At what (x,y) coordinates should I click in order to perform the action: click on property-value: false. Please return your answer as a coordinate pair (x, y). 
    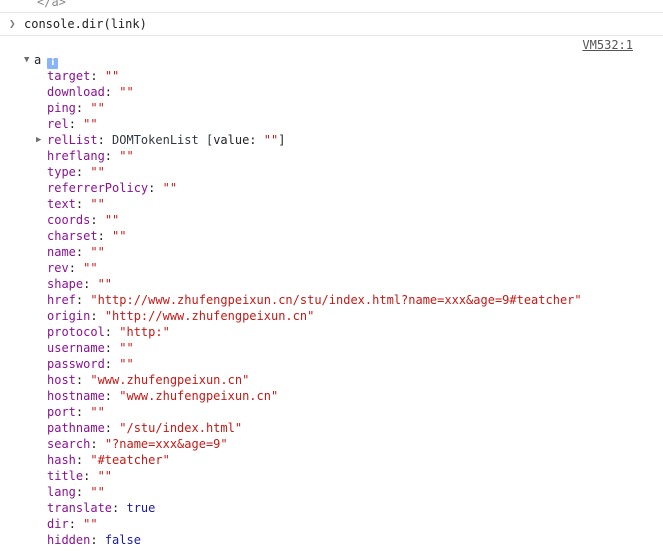
    Looking at the image, I should click on (122, 540).